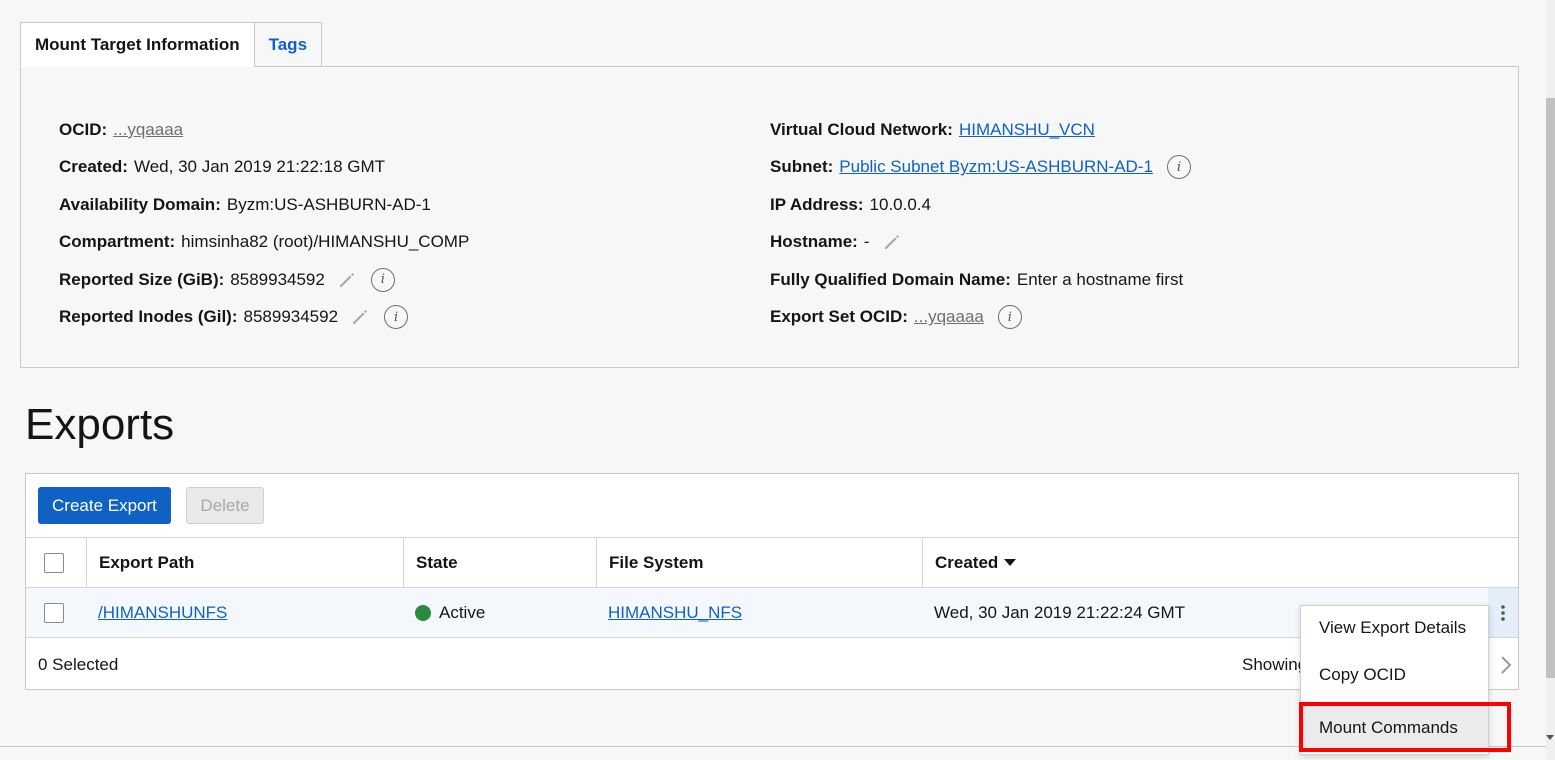 The width and height of the screenshot is (1555, 760). I want to click on fqdn-label: Fully Qualified Domain Name:, so click(890, 279).